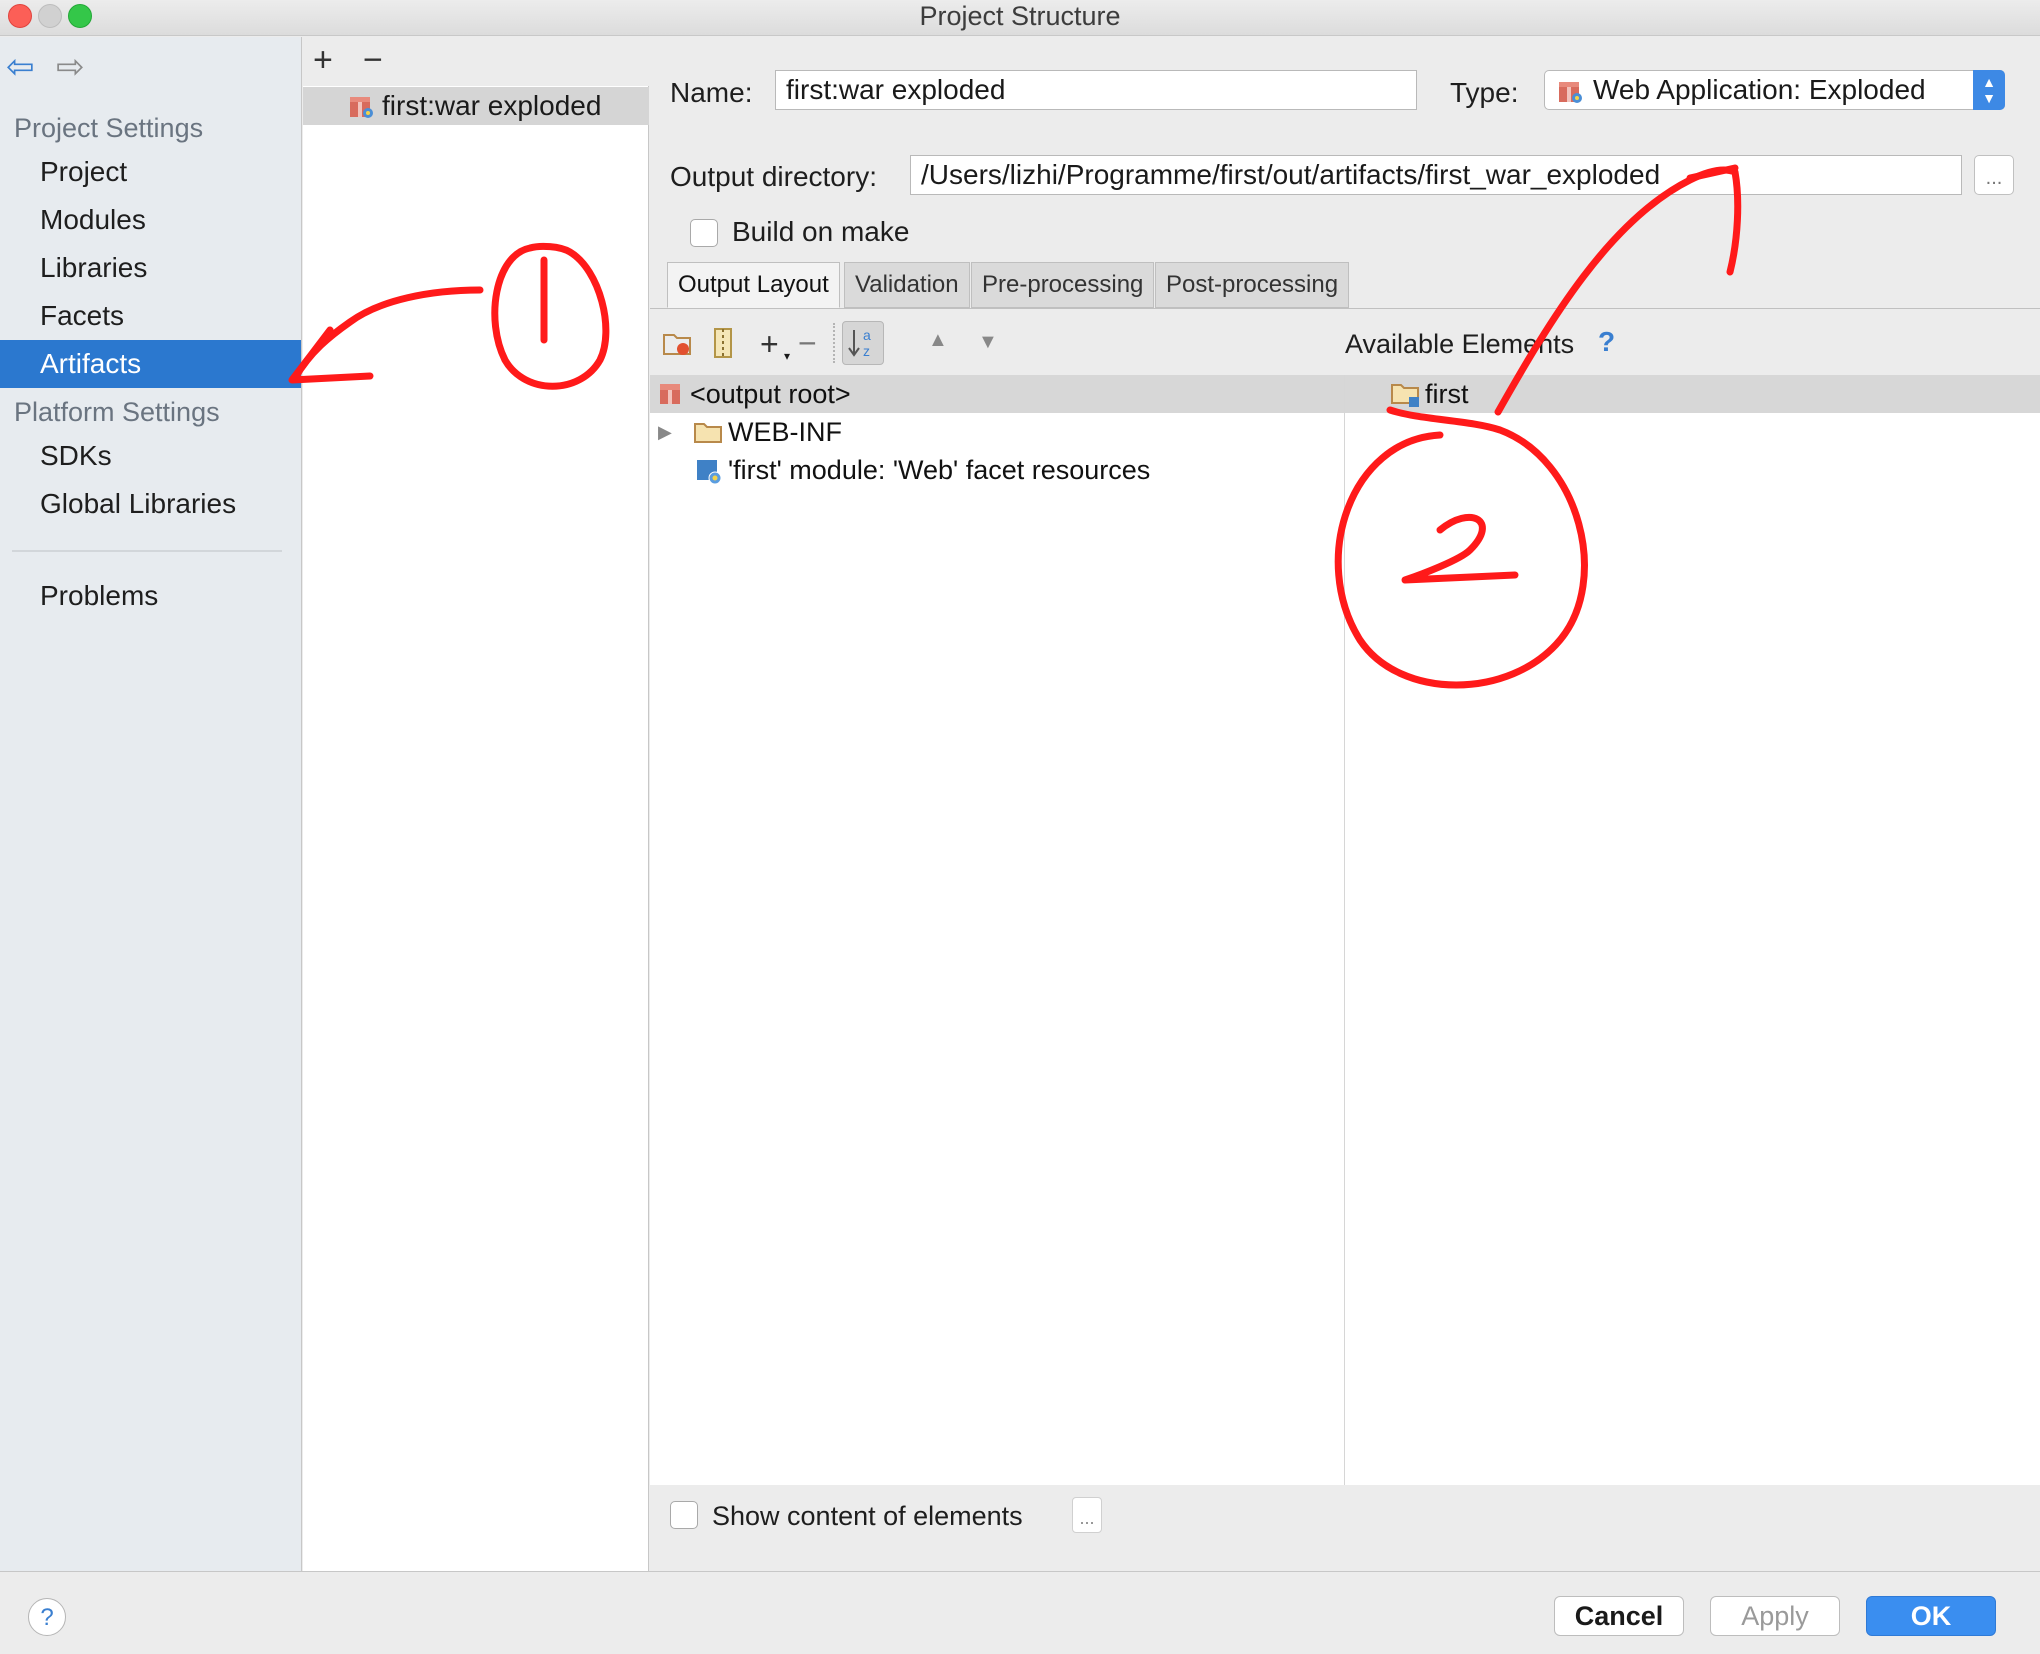 This screenshot has height=1654, width=2040. I want to click on tree-label-web-facet-resources: 'first' module: 'Web' facet resources, so click(939, 470).